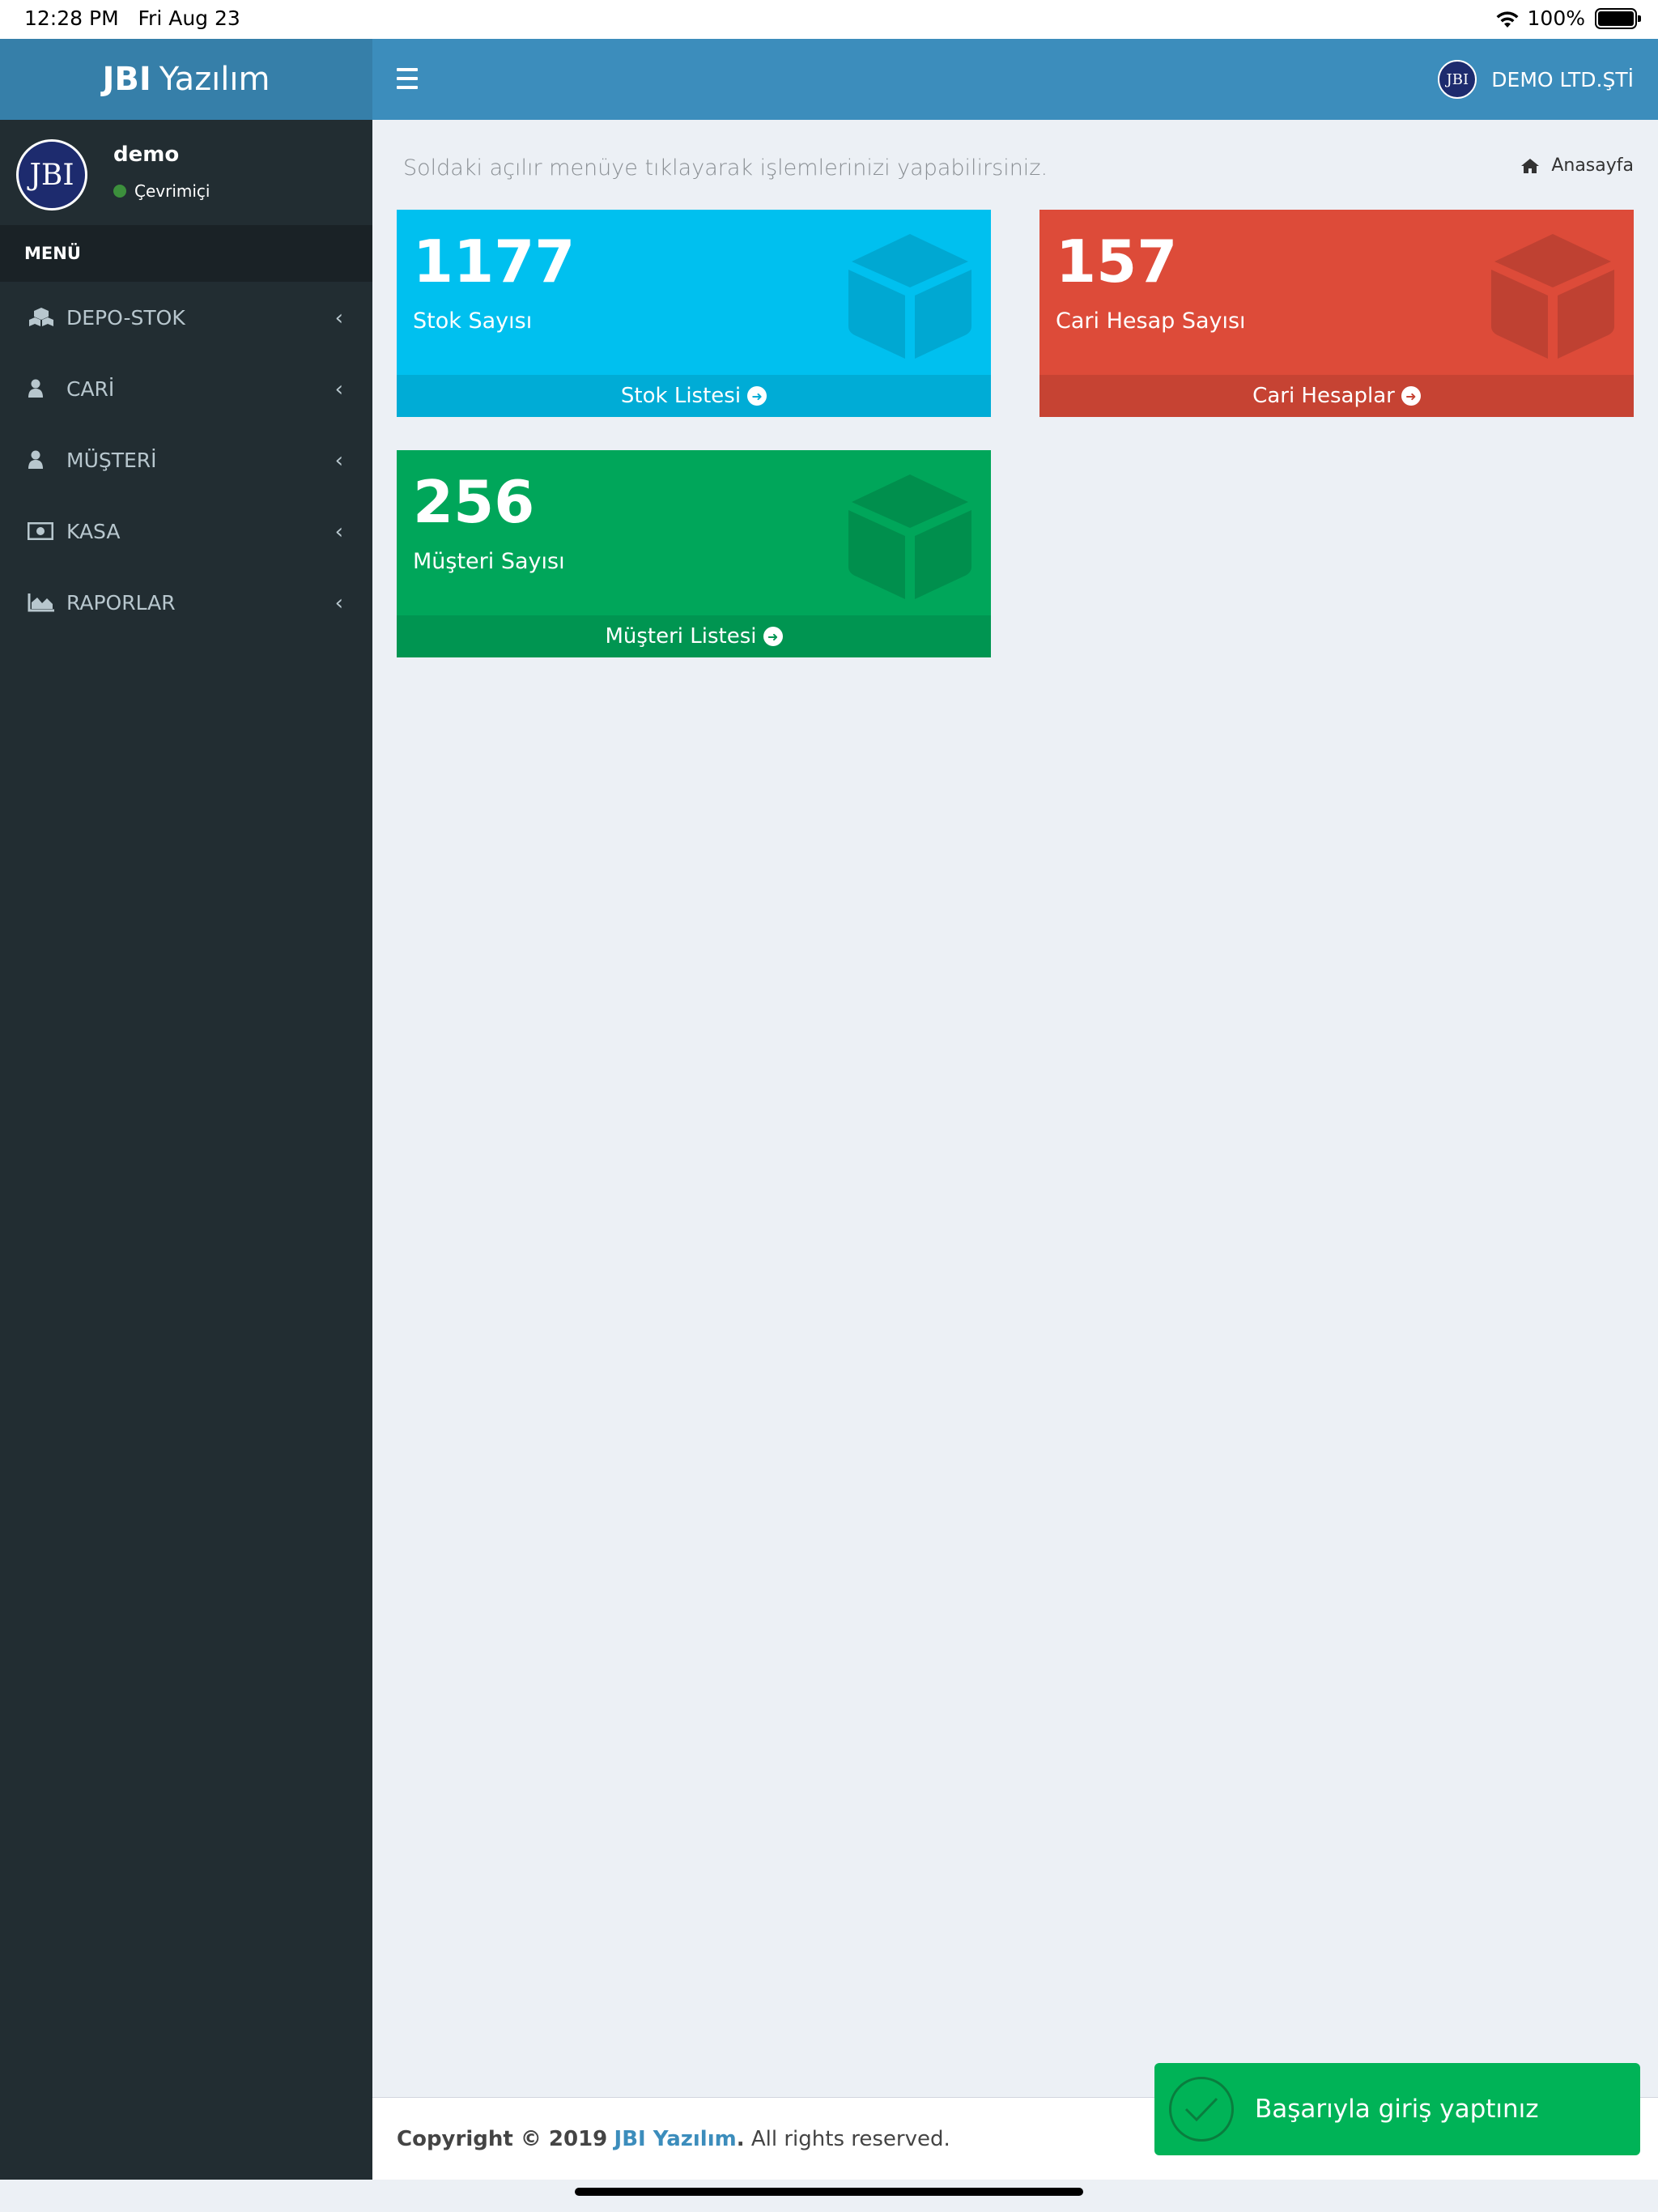 The height and width of the screenshot is (2212, 1658). What do you see at coordinates (43, 602) in the screenshot?
I see `area-chart-icon` at bounding box center [43, 602].